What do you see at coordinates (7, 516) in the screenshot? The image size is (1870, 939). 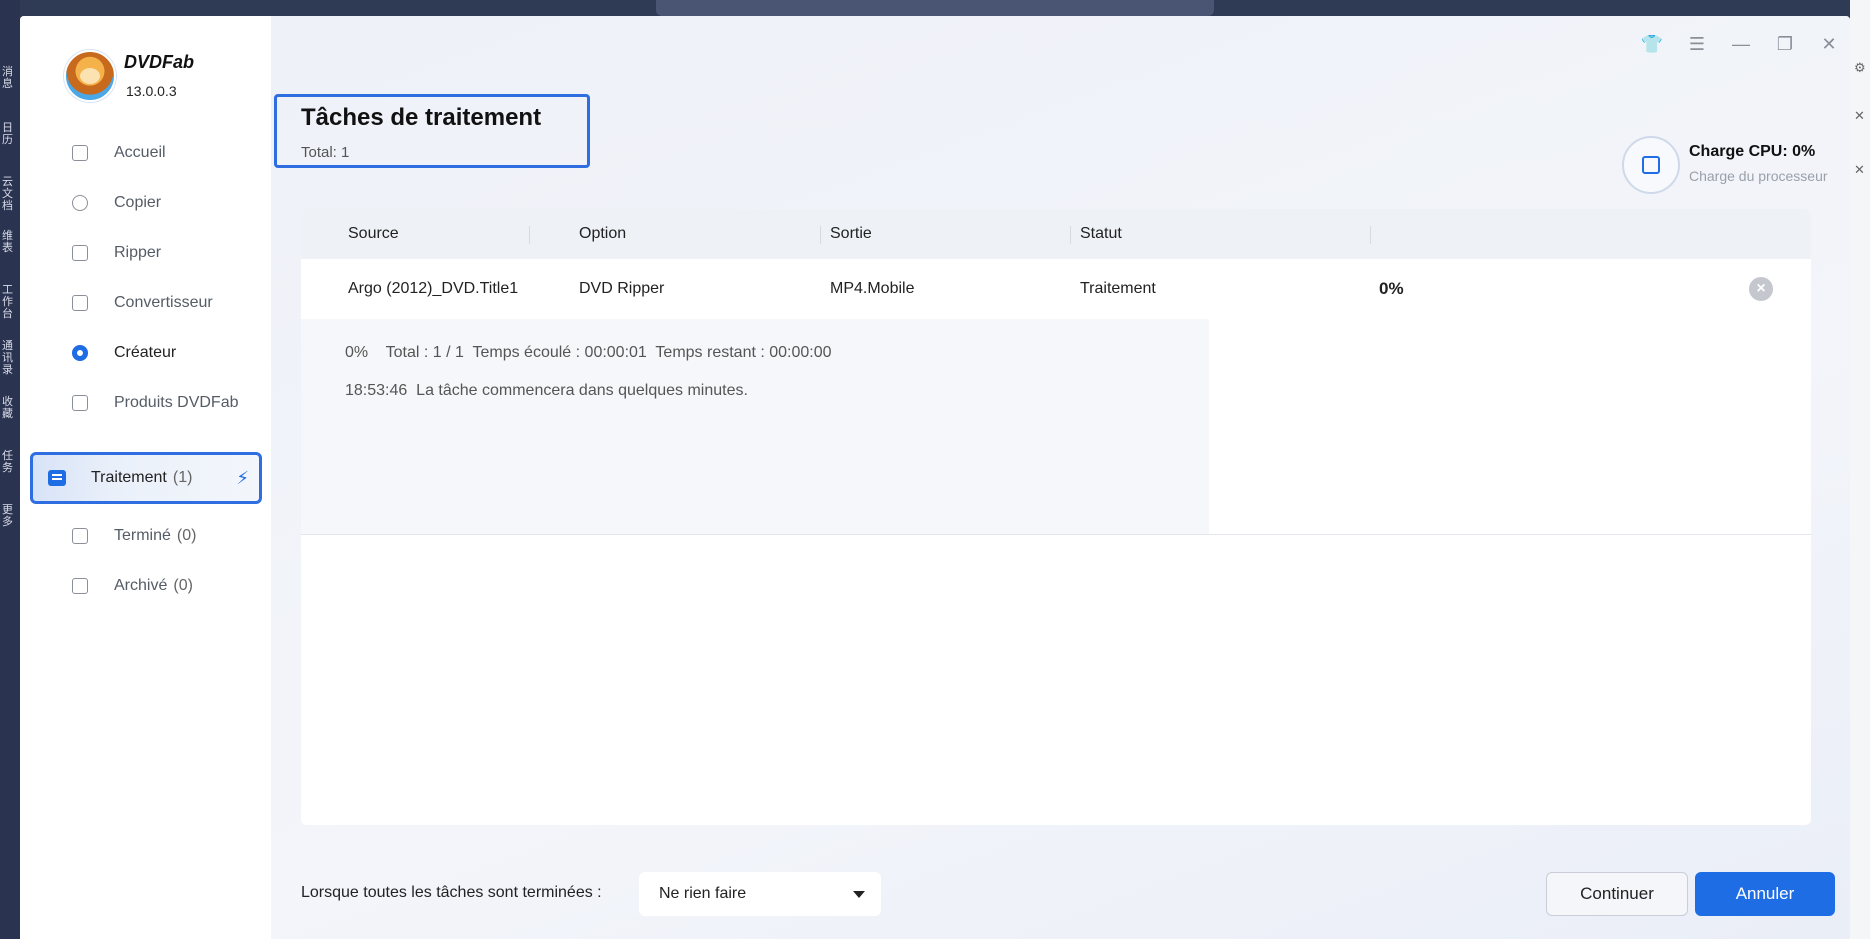 I see `strip-label: 更多` at bounding box center [7, 516].